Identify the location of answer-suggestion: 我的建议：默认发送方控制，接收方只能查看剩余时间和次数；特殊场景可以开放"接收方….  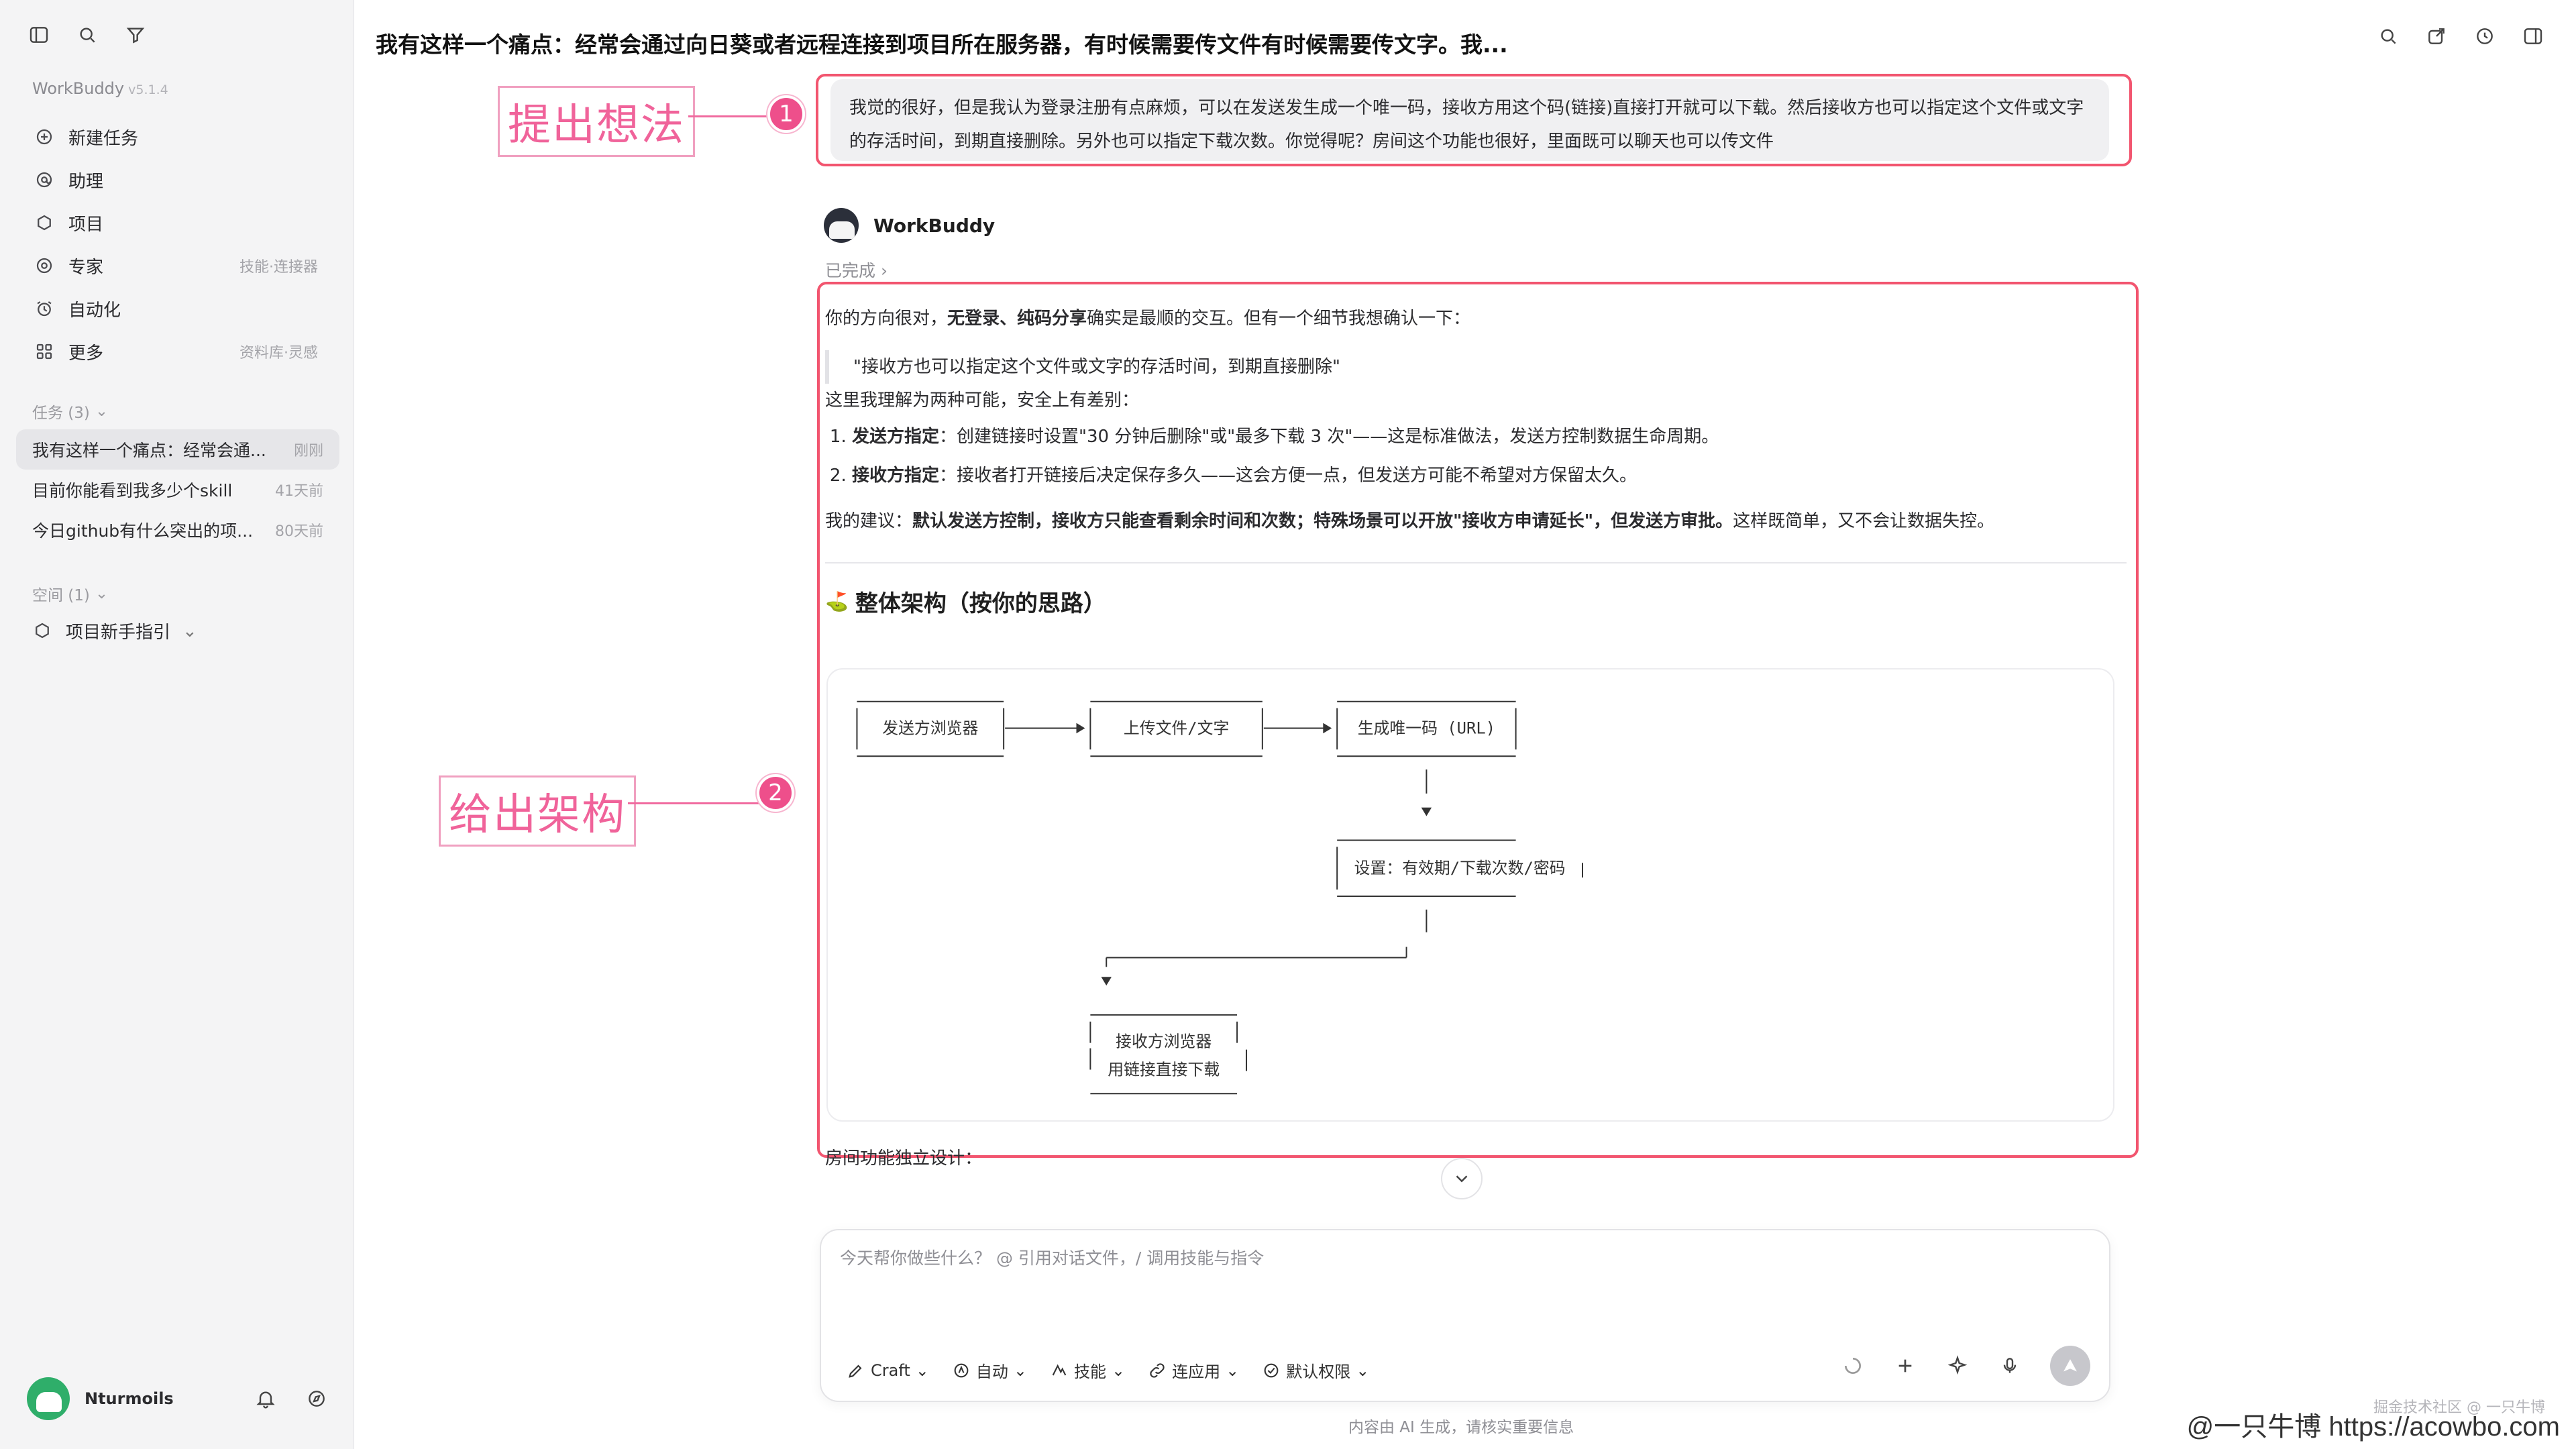
(1476, 521).